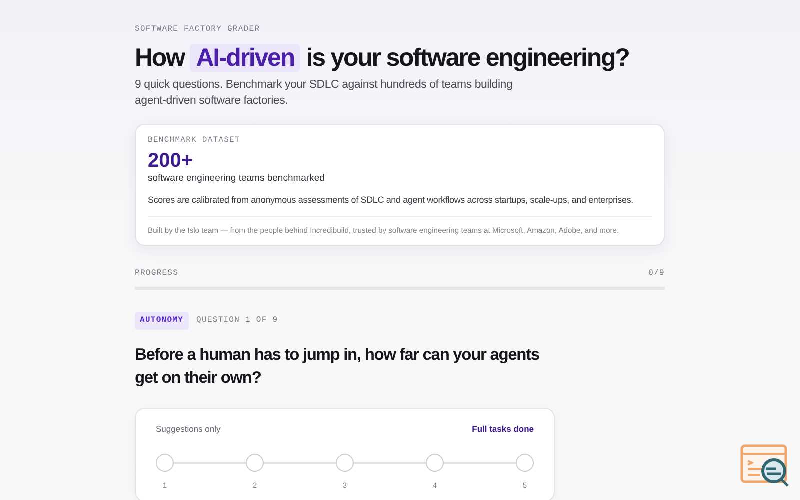 The image size is (800, 500). Describe the element at coordinates (245, 58) in the screenshot. I see `highlighted-word: AI-driven` at that location.